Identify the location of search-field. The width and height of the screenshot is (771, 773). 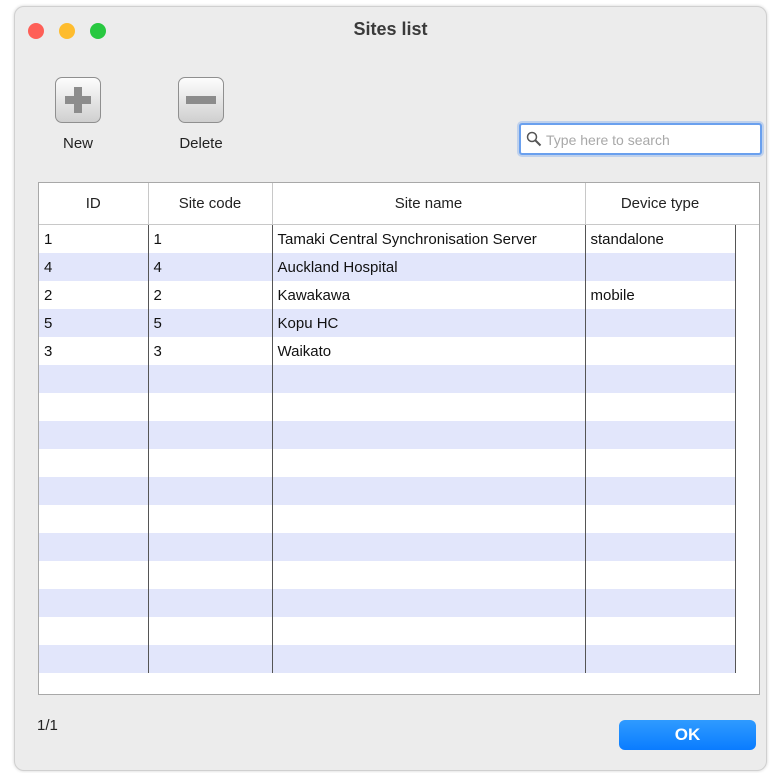
(640, 139).